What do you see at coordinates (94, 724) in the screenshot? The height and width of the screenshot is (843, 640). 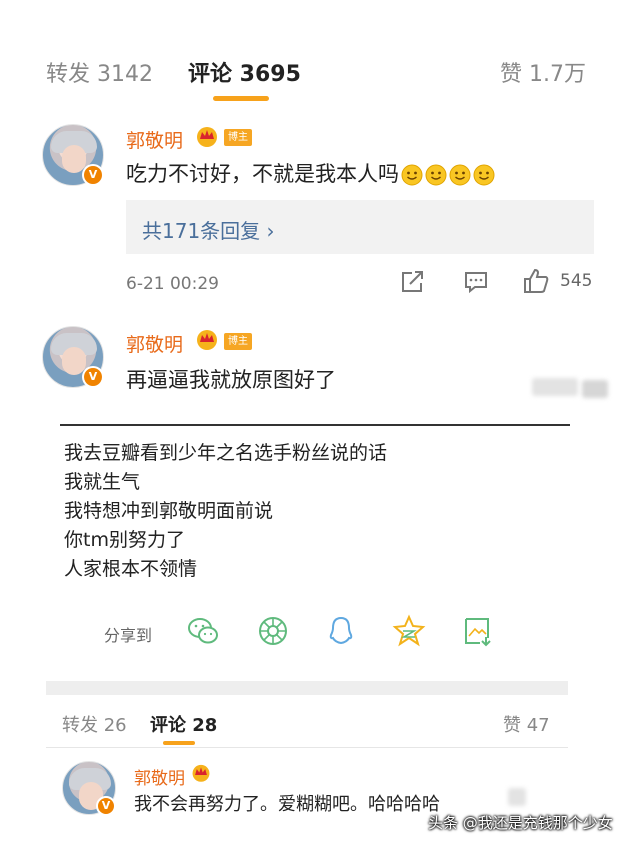 I see `tab-repost: 转发 26` at bounding box center [94, 724].